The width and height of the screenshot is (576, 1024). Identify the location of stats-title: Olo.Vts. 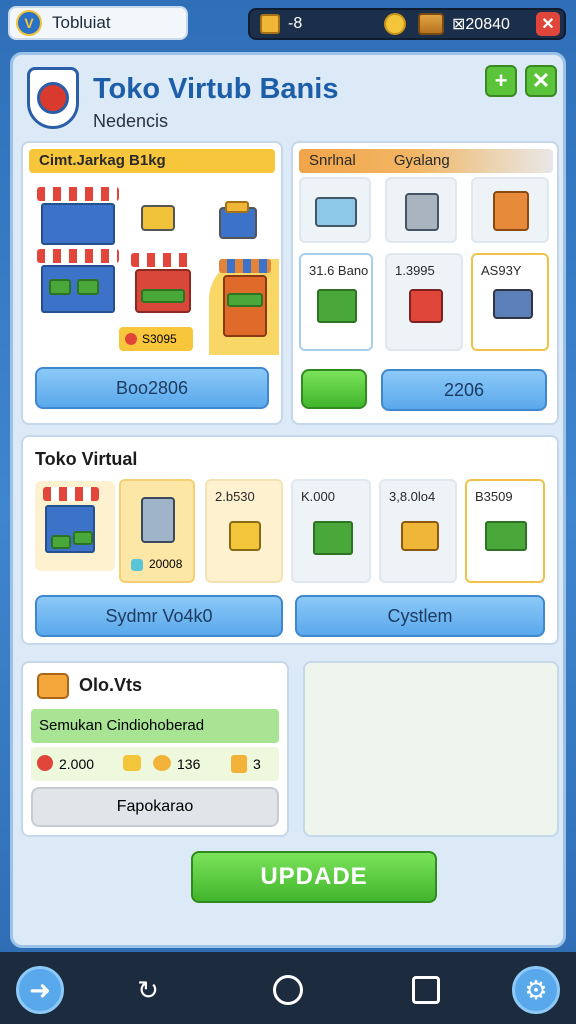
(111, 685).